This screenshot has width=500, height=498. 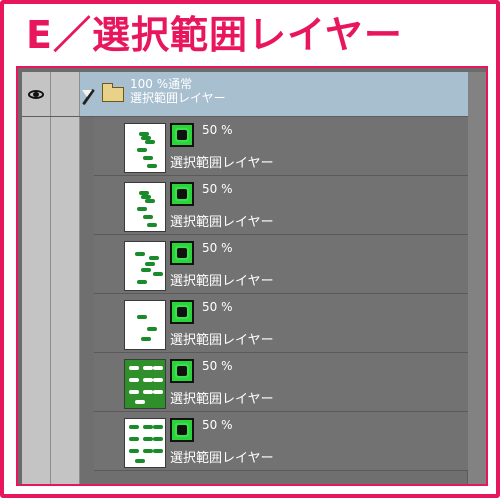 I want to click on visibility-column, so click(x=36, y=300).